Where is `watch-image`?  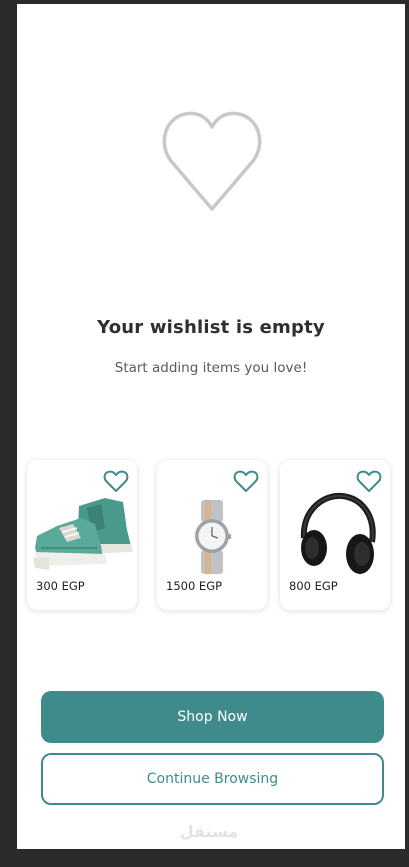 watch-image is located at coordinates (212, 533).